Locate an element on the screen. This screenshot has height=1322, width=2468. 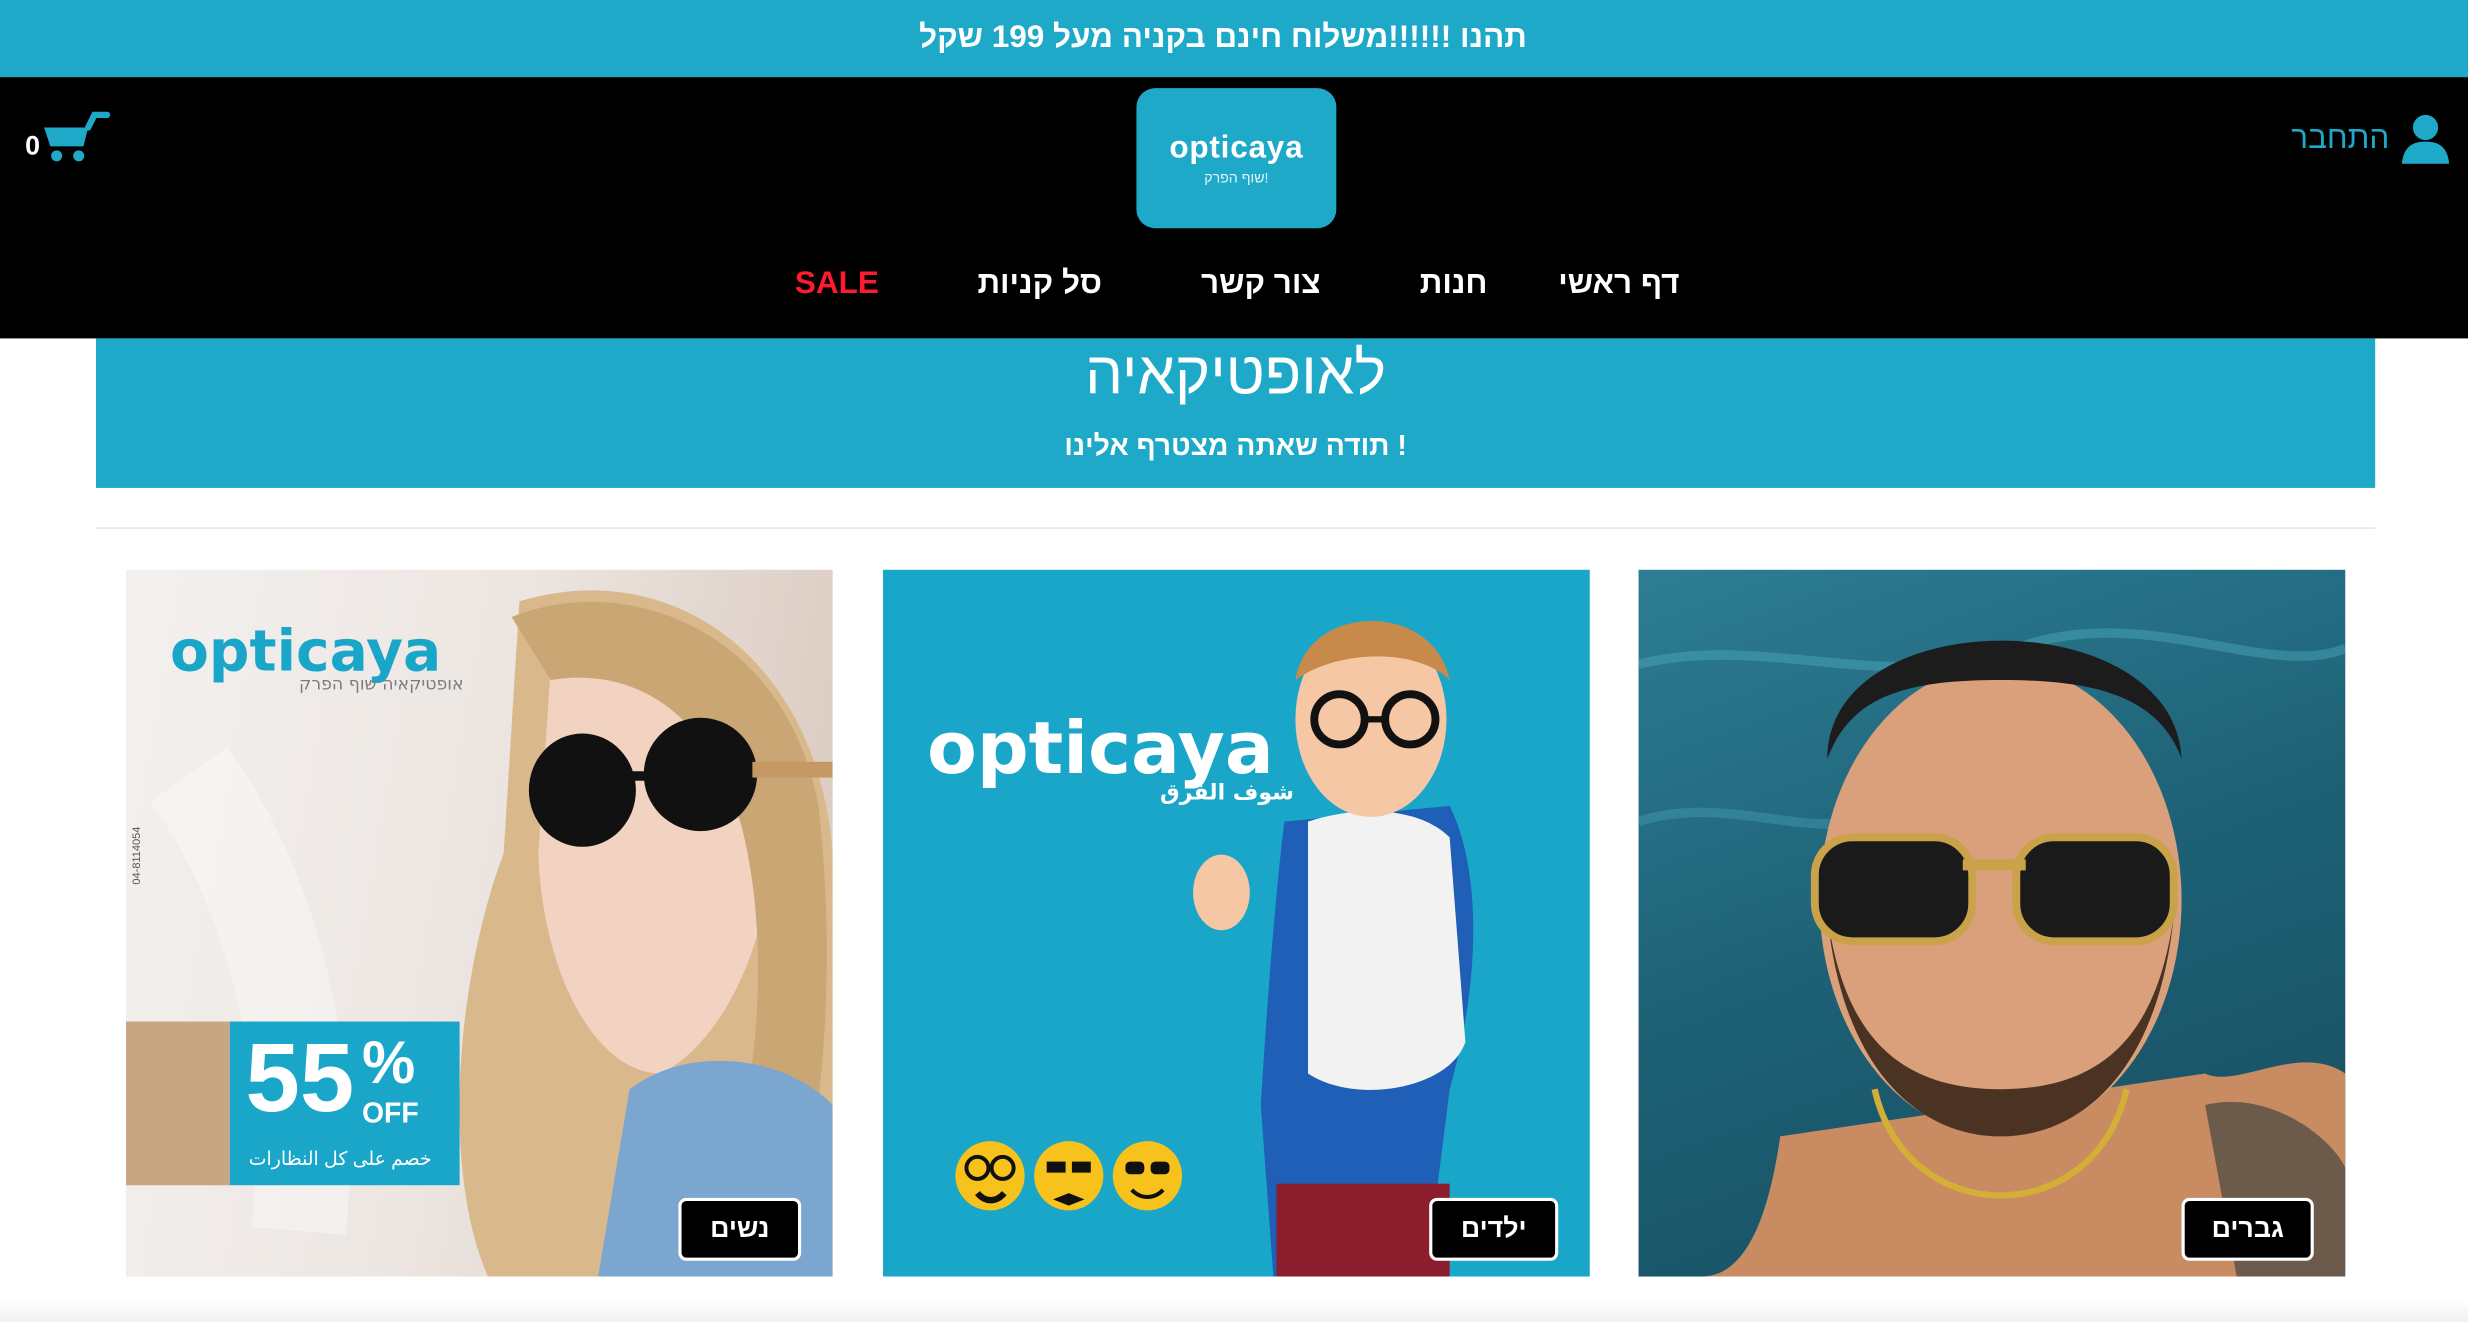
announcement-text: תהנו !!!!!!משלוח חינם בקניה מעל 199 שקל is located at coordinates (1223, 38).